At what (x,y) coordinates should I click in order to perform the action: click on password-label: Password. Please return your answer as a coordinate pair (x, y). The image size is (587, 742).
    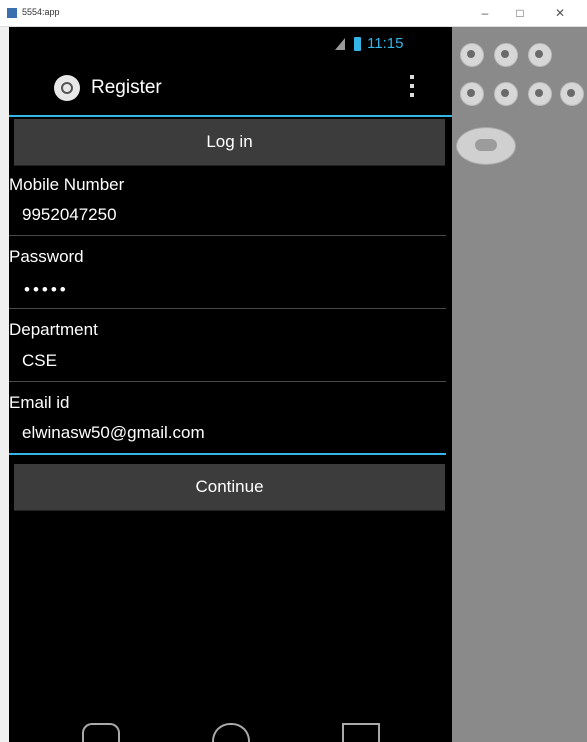
    Looking at the image, I should click on (46, 256).